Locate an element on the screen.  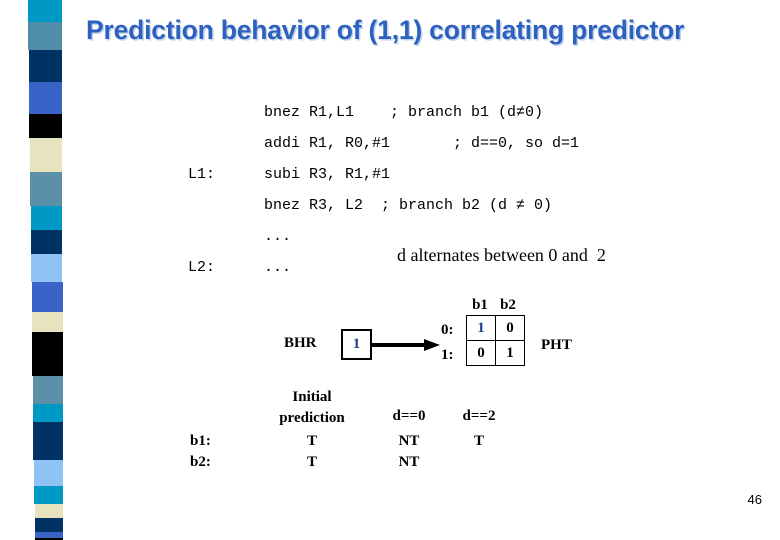
pht-col-header-b2: b2 is located at coordinates (508, 305).